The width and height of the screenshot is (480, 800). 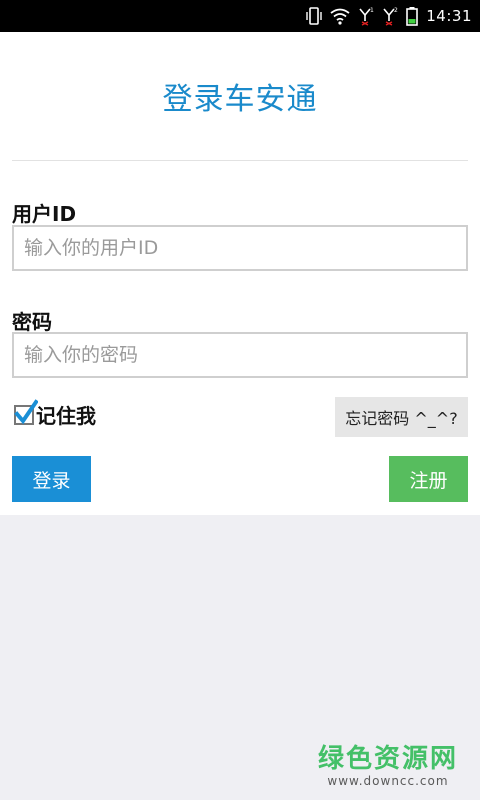 I want to click on watermark-url: www.downcc.com, so click(x=388, y=781).